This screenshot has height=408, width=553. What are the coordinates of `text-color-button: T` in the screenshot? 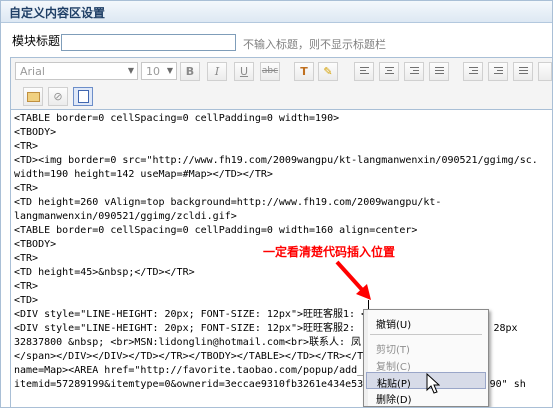 It's located at (304, 71).